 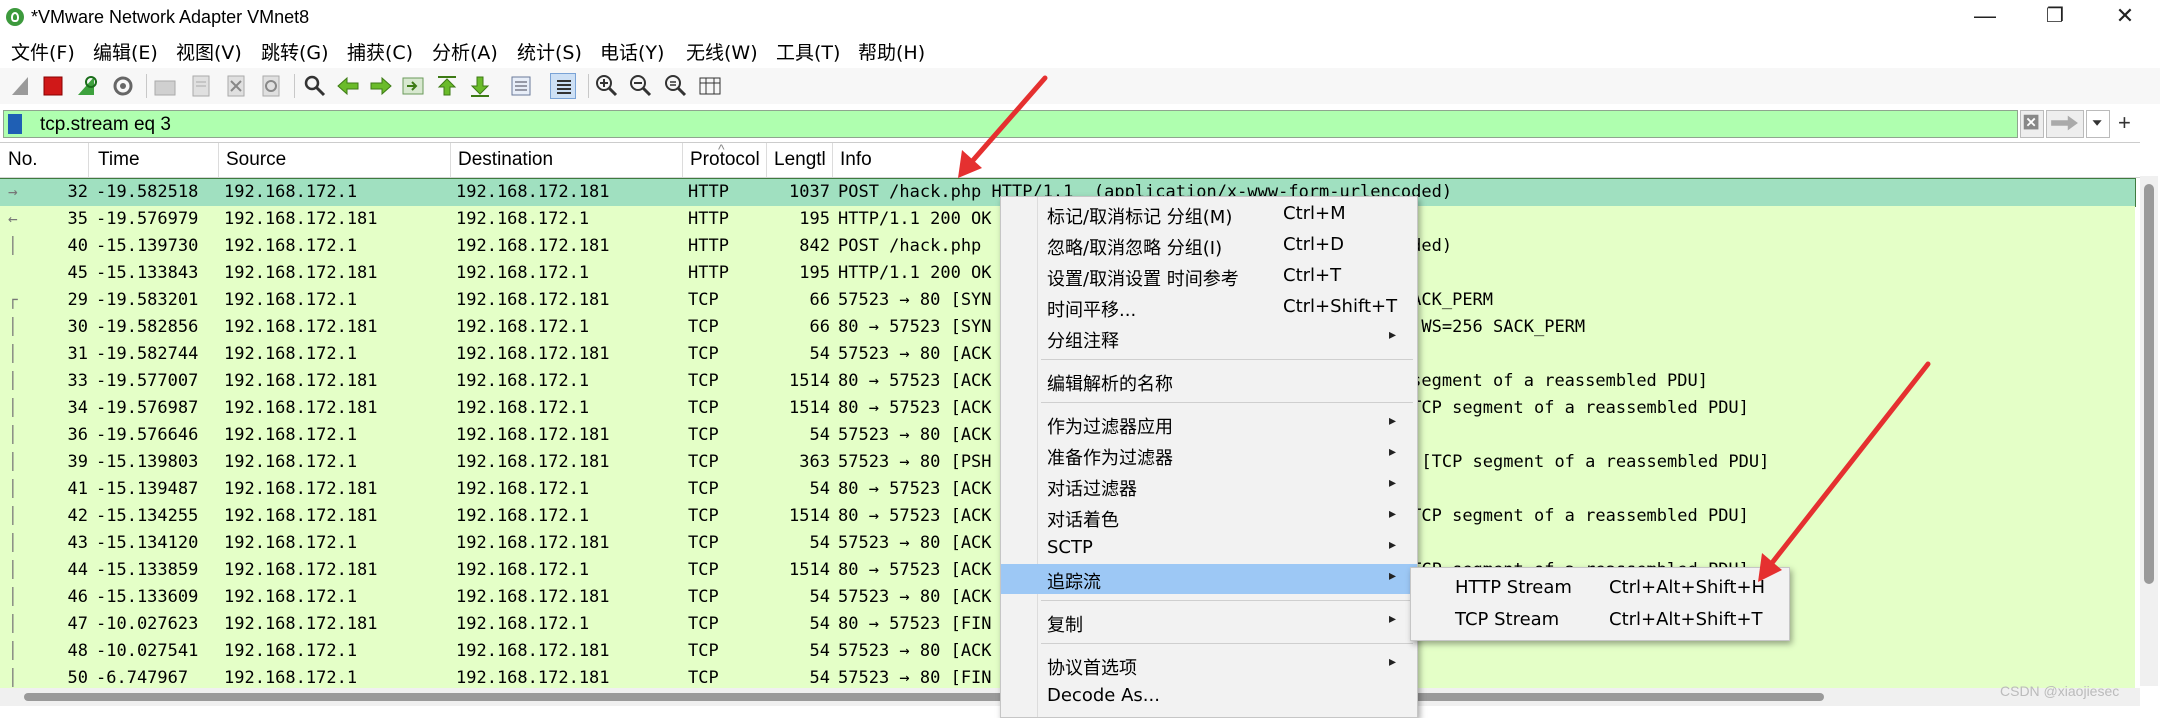 What do you see at coordinates (1209, 381) in the screenshot?
I see `context-menu-item: 编辑解析的名称` at bounding box center [1209, 381].